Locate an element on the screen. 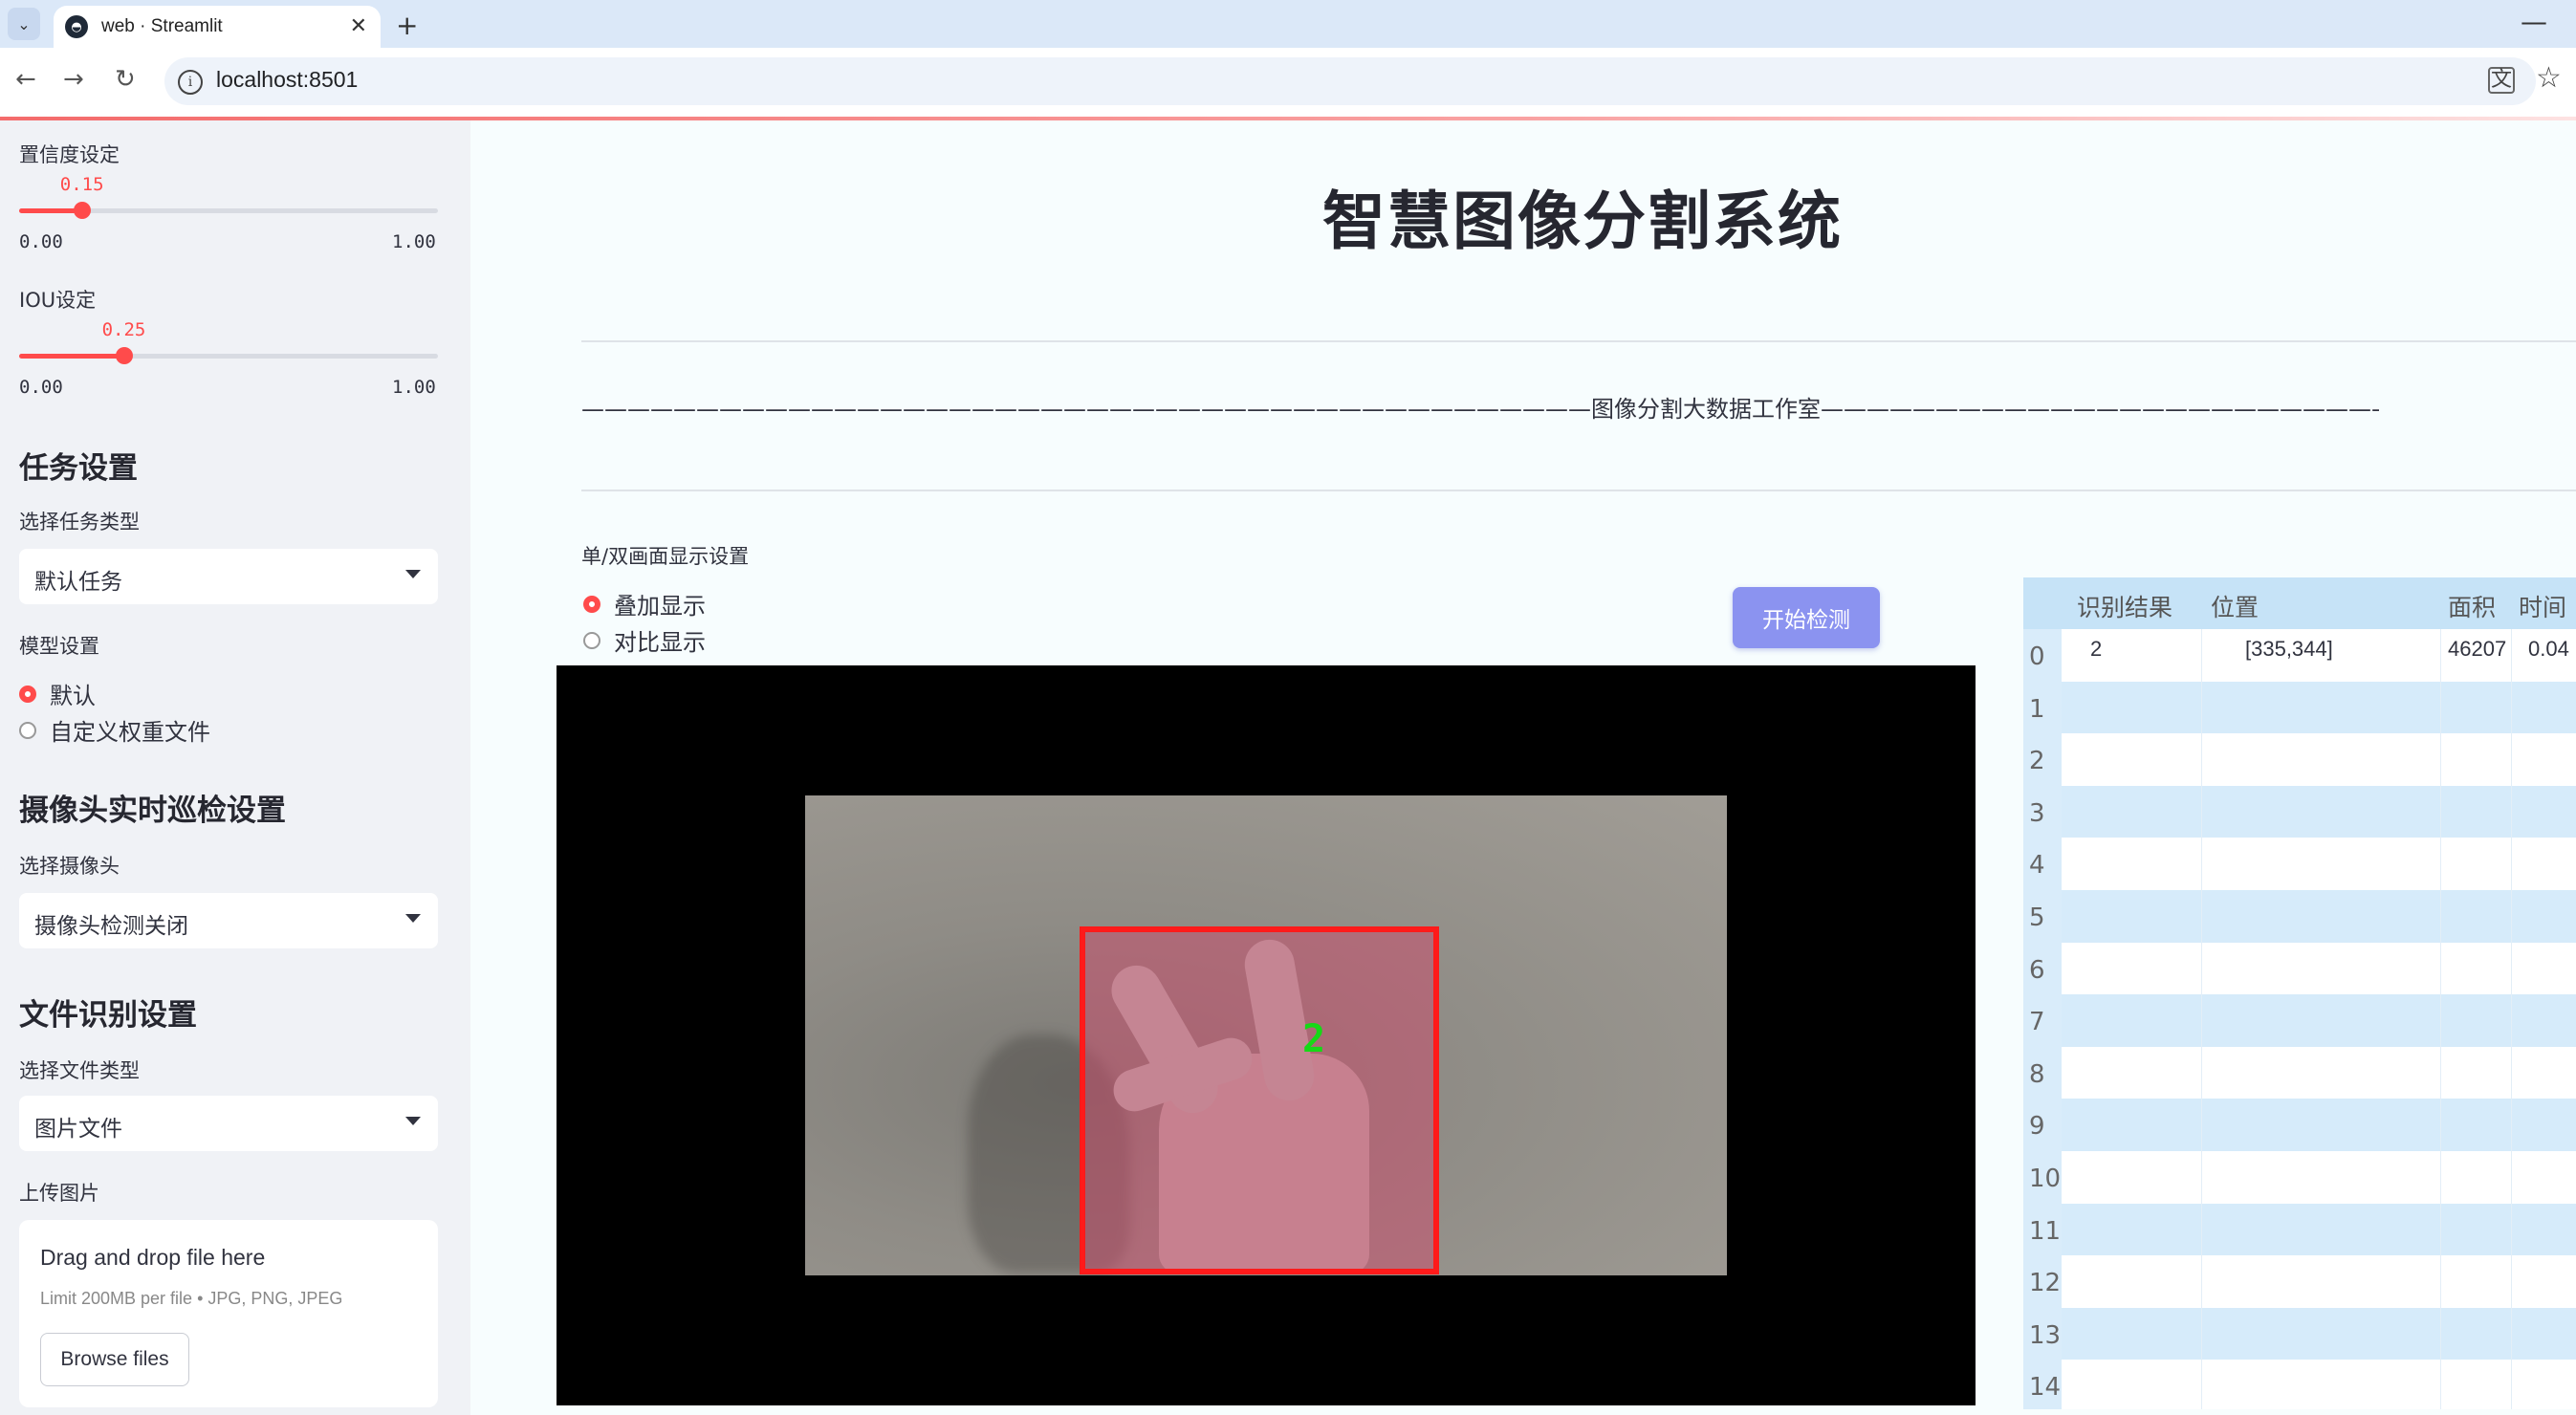 Image resolution: width=2576 pixels, height=1415 pixels. detection-bounding-box is located at coordinates (1259, 1100).